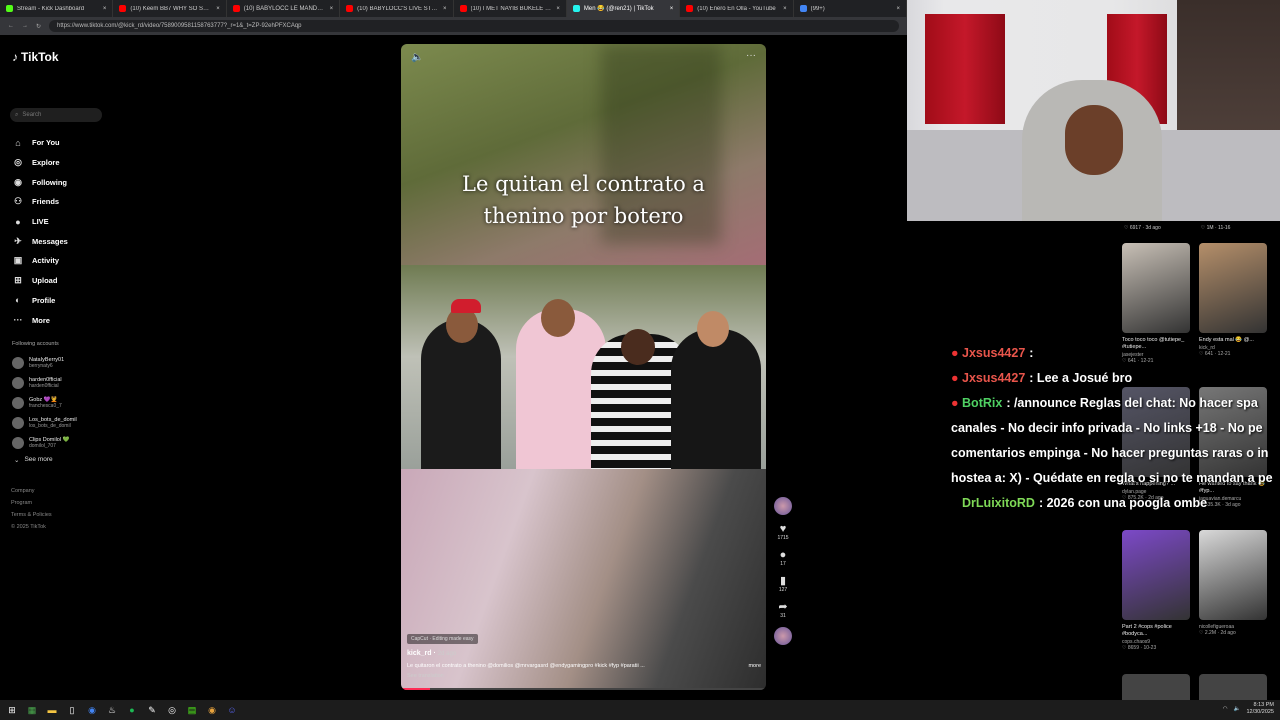 The image size is (1280, 720). I want to click on video-options-icon: ···, so click(751, 55).